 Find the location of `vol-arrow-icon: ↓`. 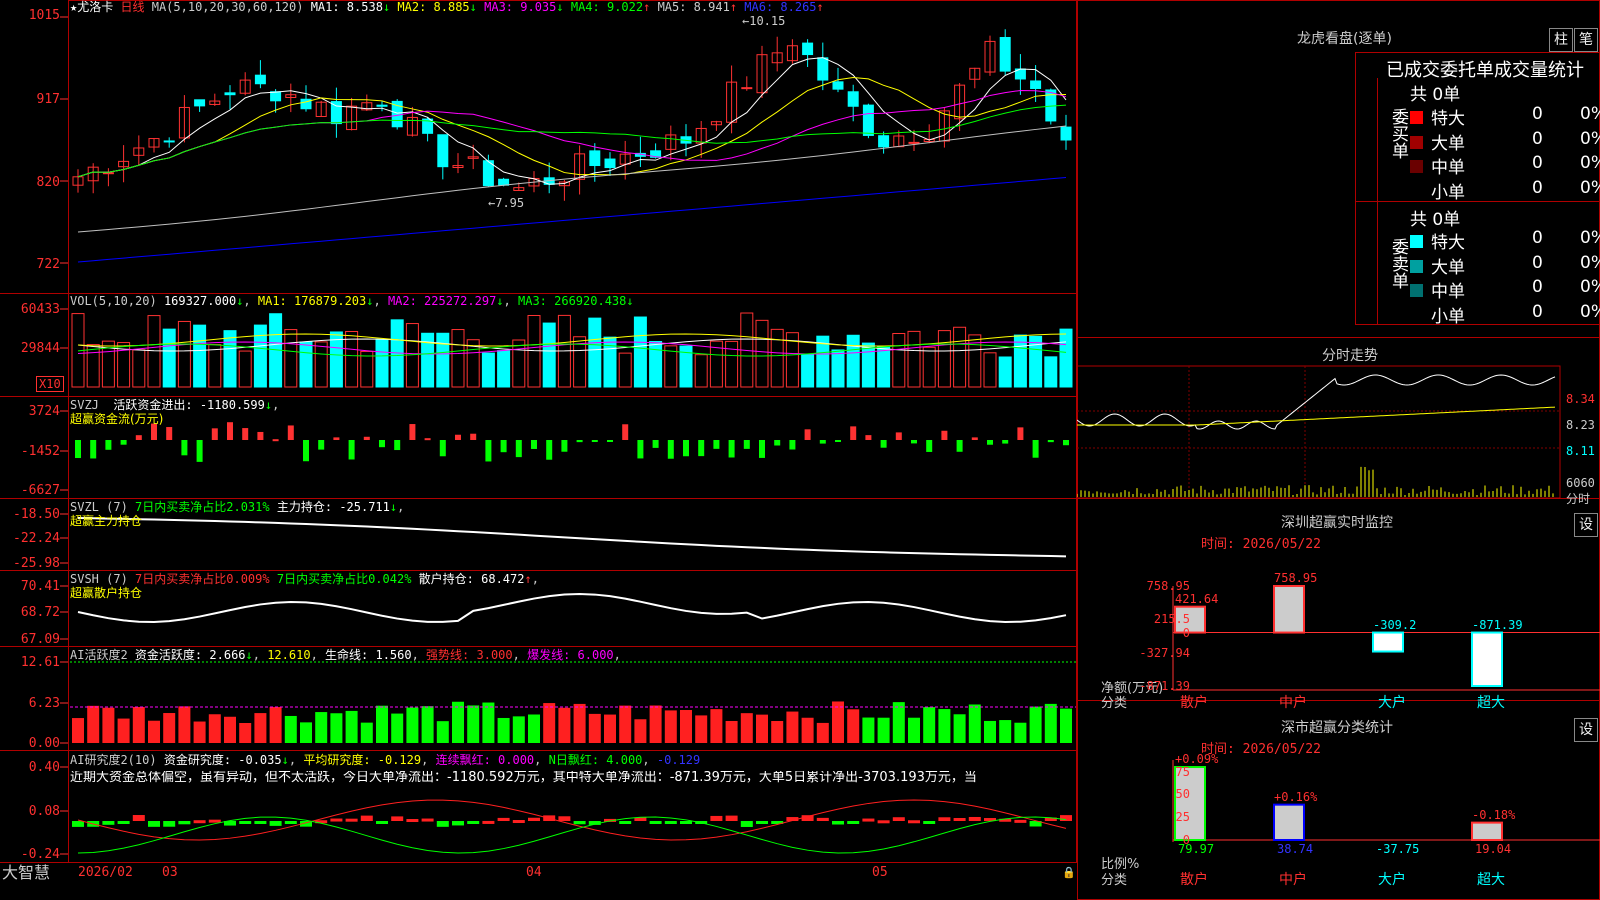

vol-arrow-icon: ↓ is located at coordinates (240, 301).